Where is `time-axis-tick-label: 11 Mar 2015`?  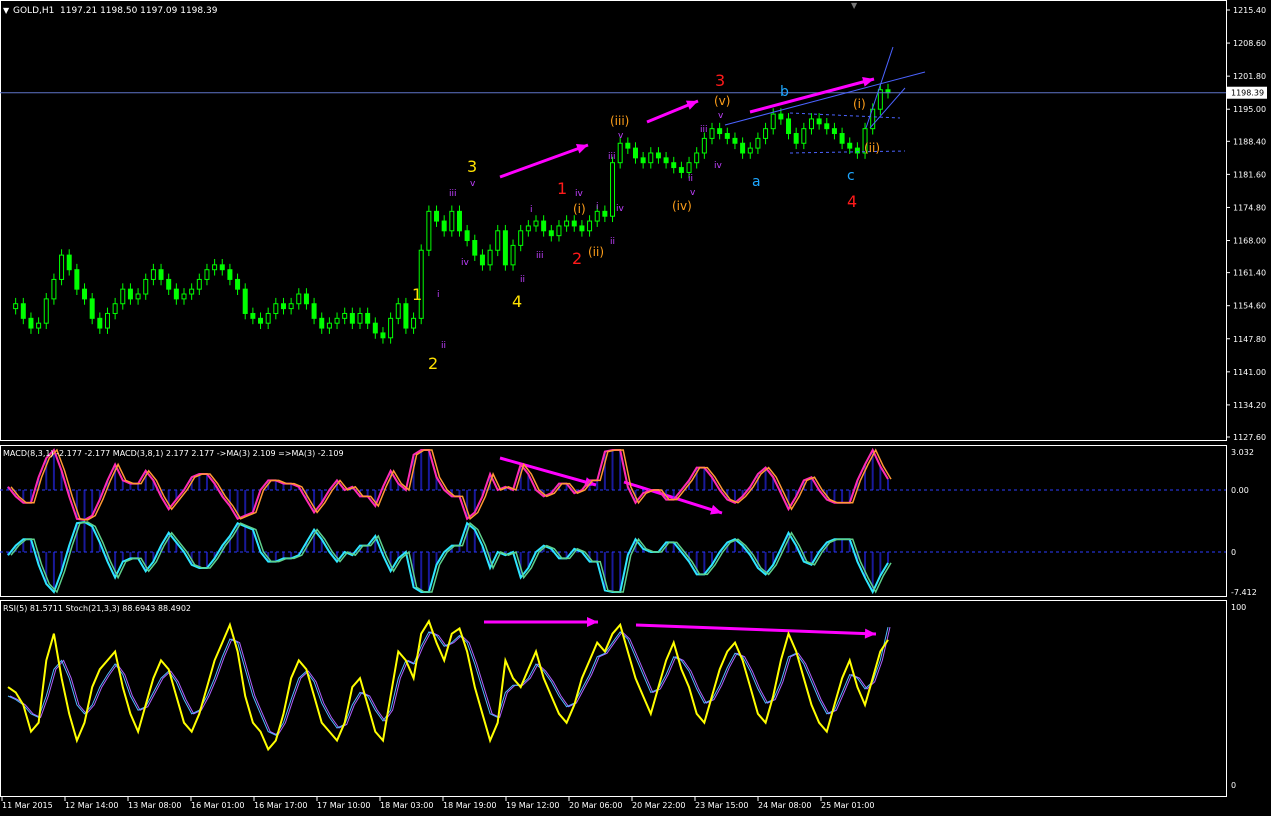
time-axis-tick-label: 11 Mar 2015 is located at coordinates (27, 805).